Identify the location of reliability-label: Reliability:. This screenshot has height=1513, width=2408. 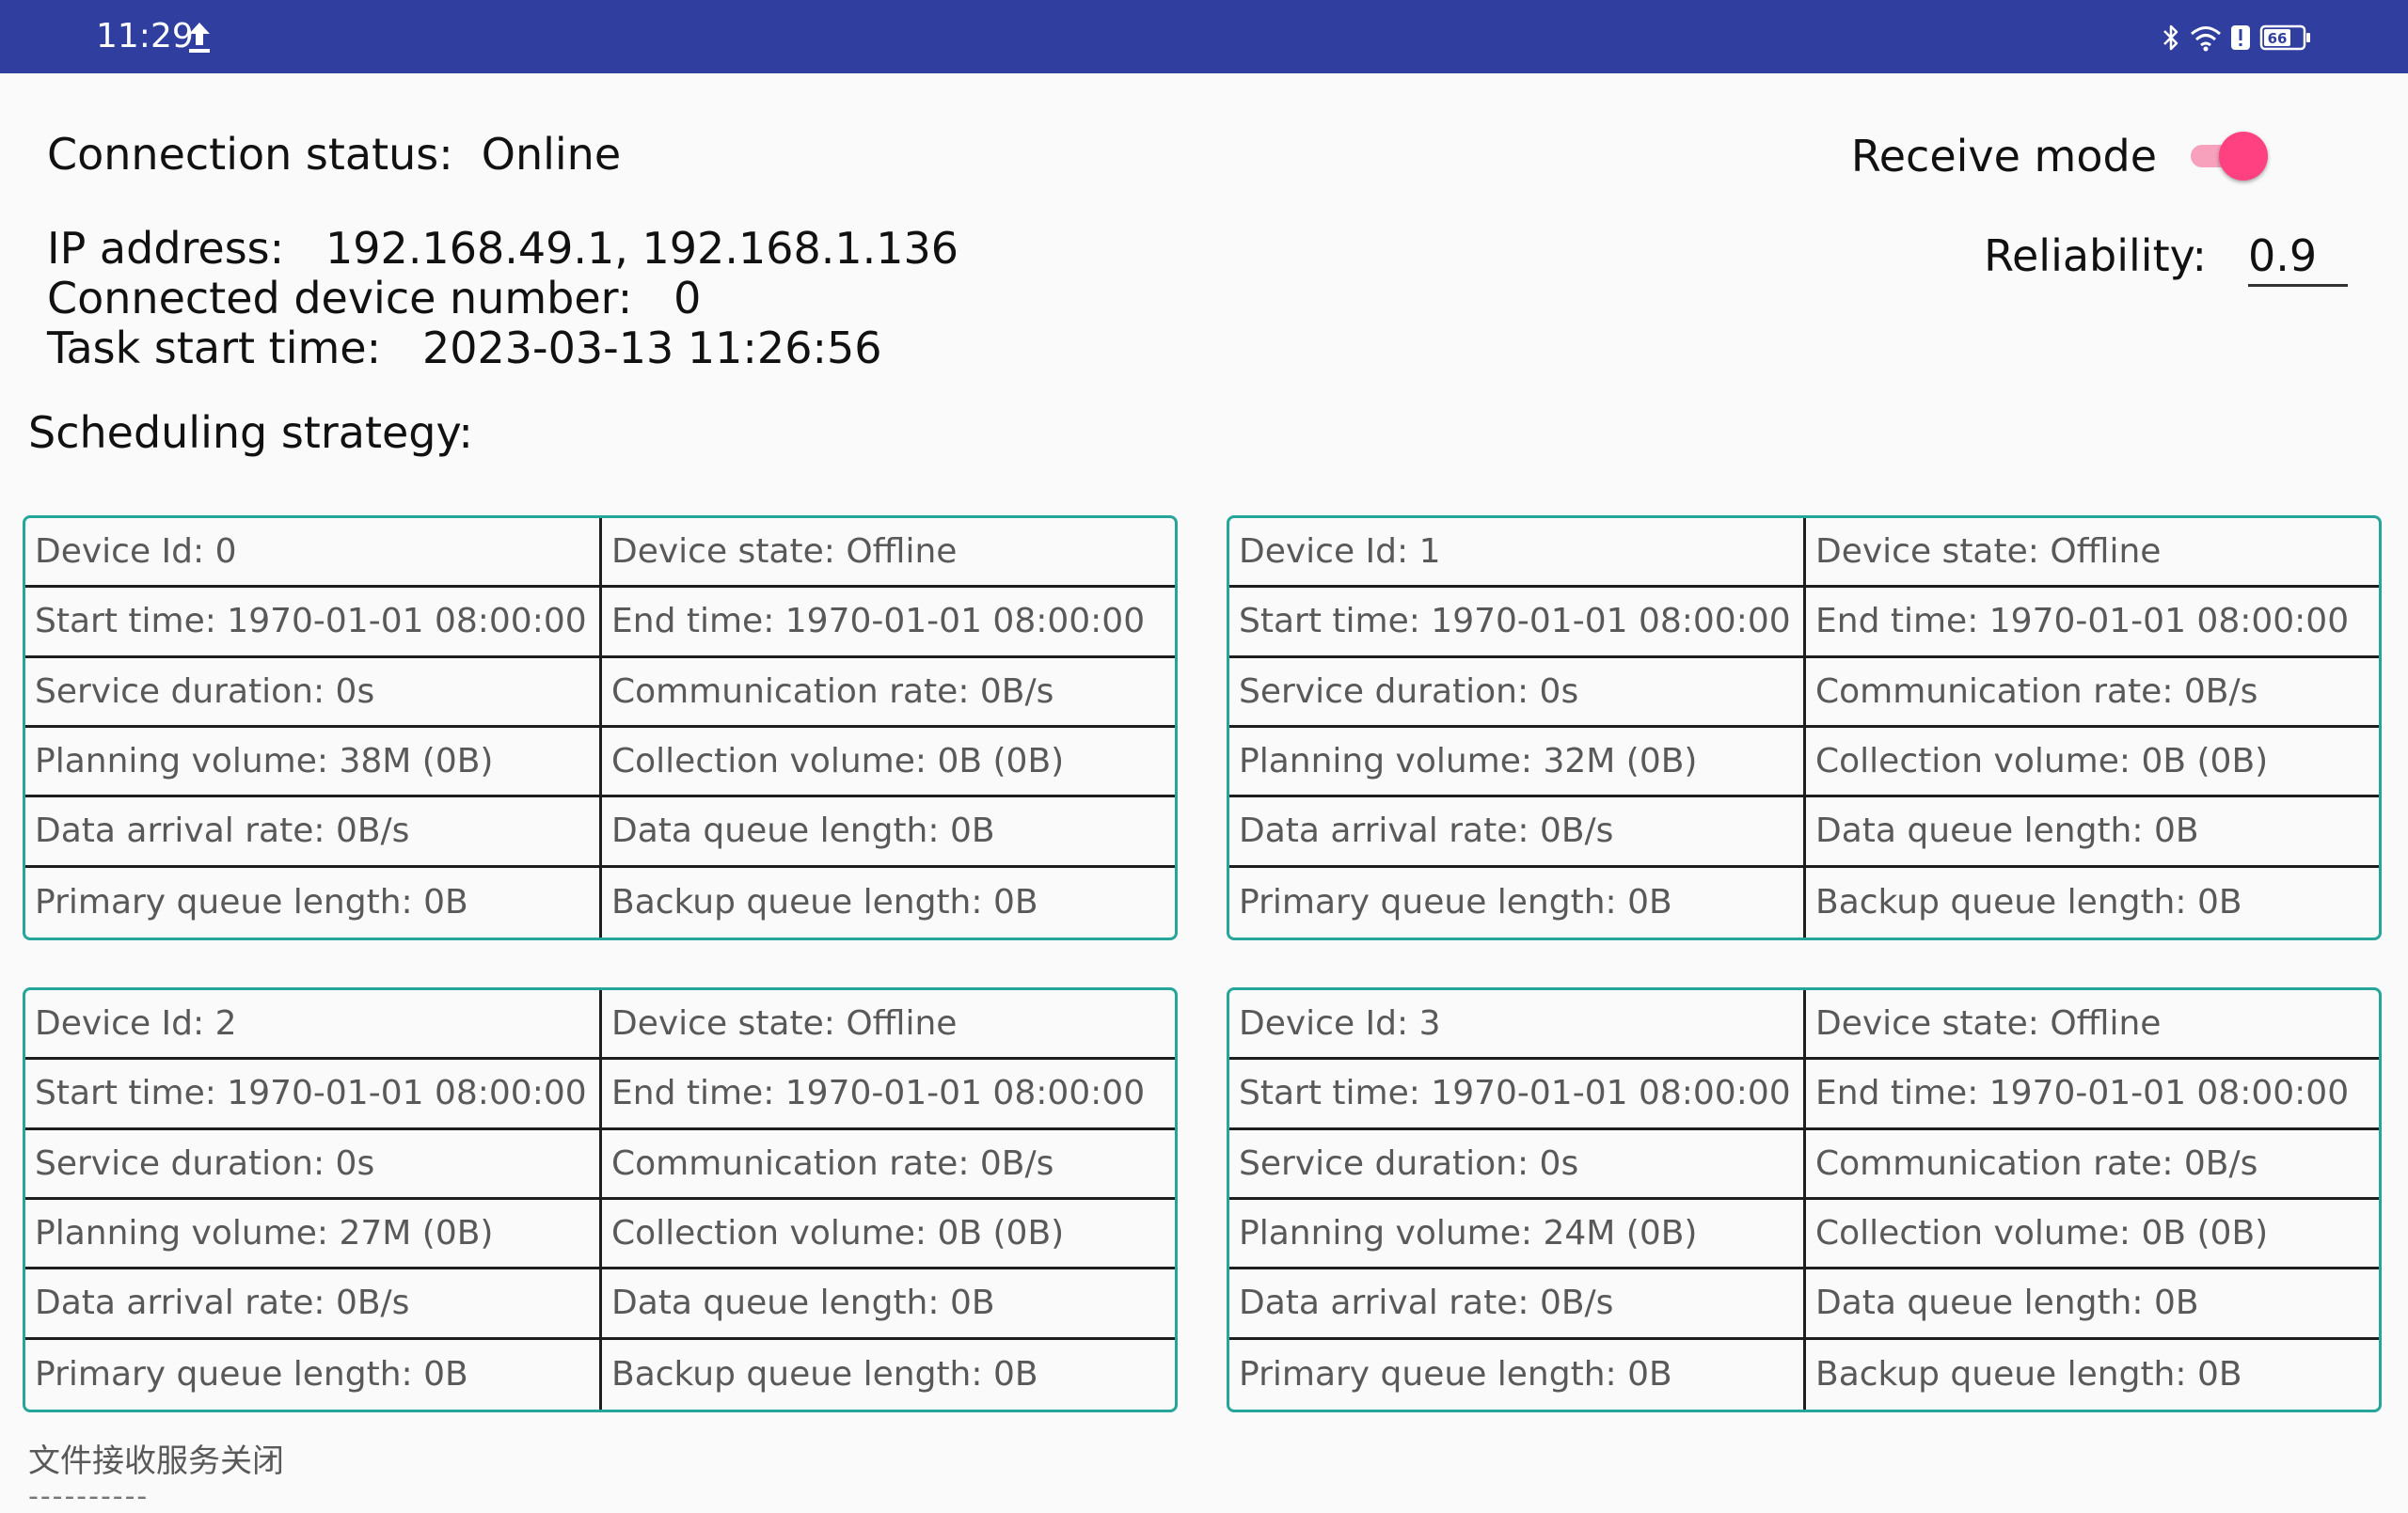
(2095, 255).